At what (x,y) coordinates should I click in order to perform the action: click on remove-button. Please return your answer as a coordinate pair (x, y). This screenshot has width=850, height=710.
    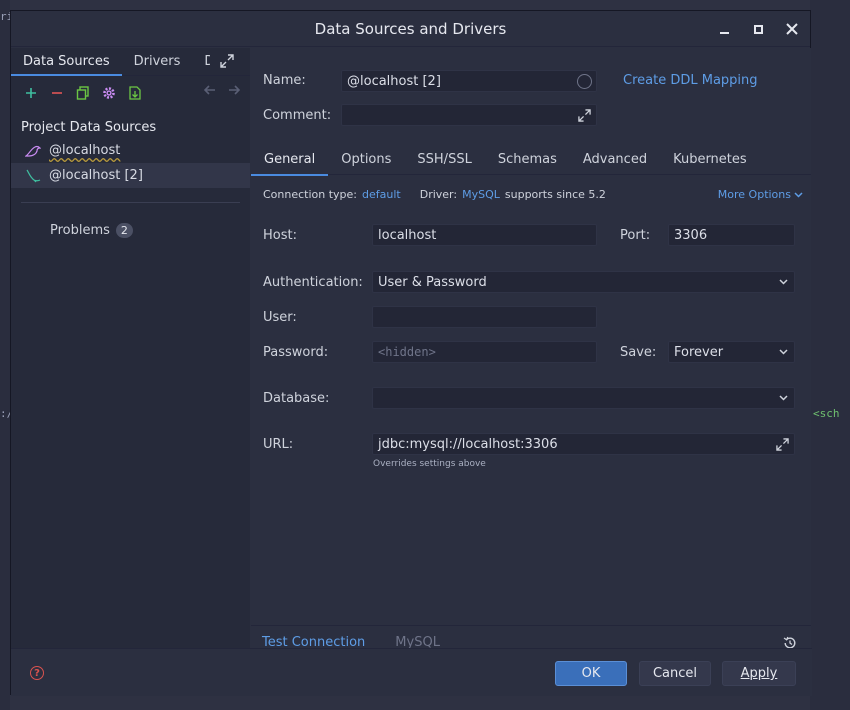
    Looking at the image, I should click on (57, 93).